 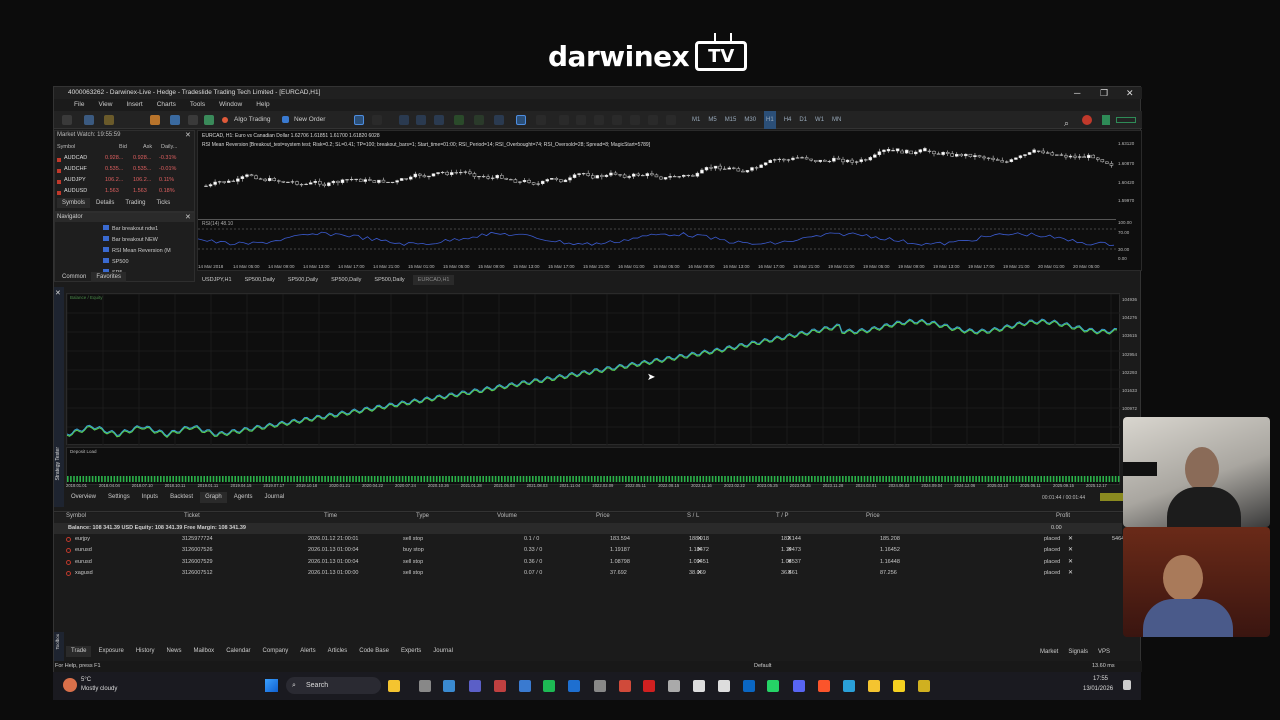 What do you see at coordinates (749, 686) in the screenshot?
I see `linkedin-icon` at bounding box center [749, 686].